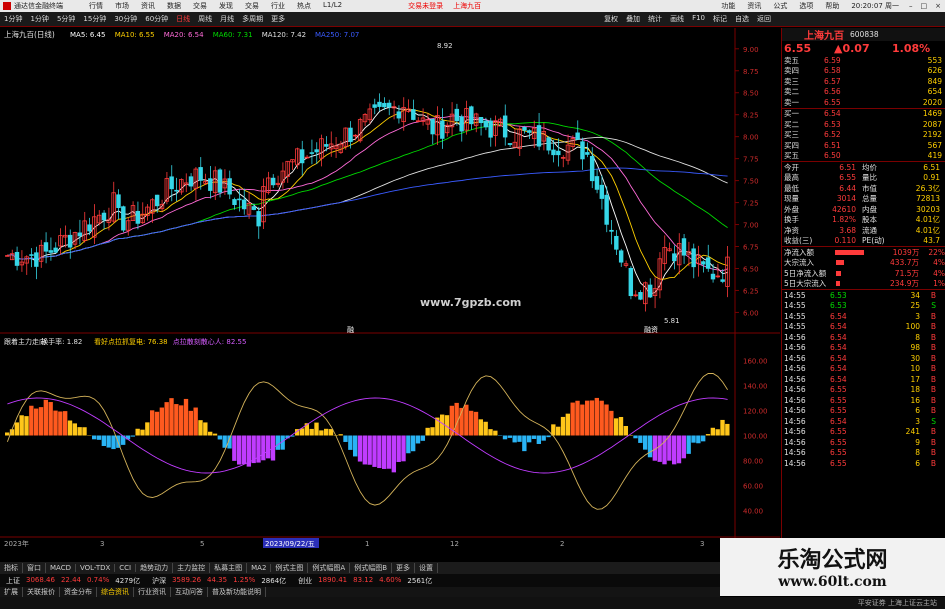 Image resolution: width=945 pixels, height=609 pixels. I want to click on ask-row: 卖三 6.57 849, so click(863, 81).